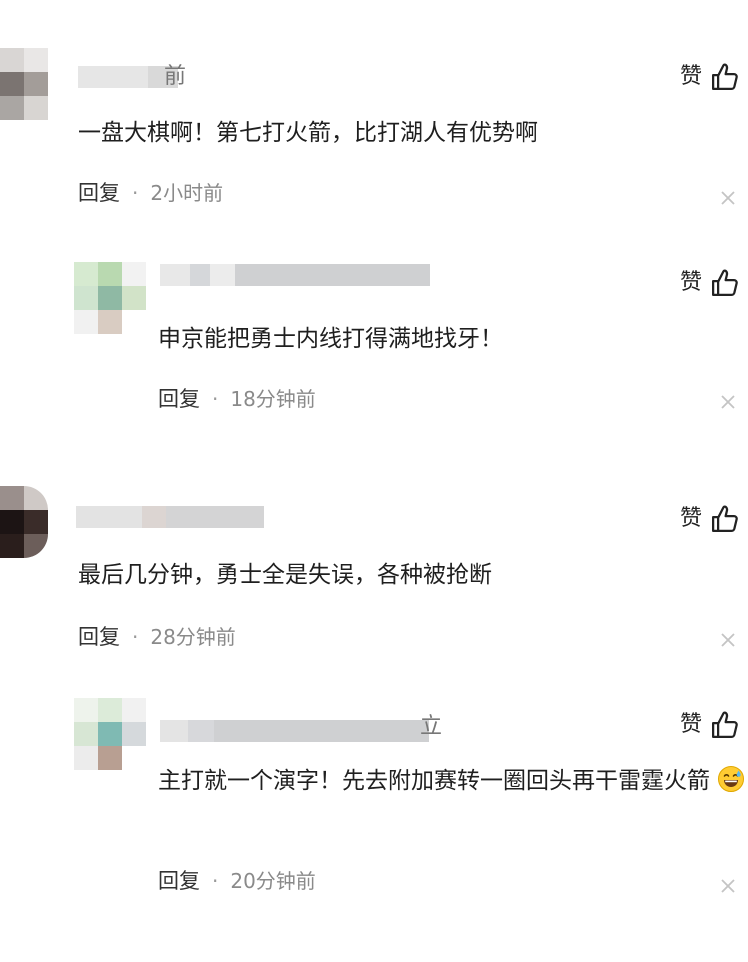 The height and width of the screenshot is (962, 748). I want to click on timestamp: 28分钟前, so click(193, 637).